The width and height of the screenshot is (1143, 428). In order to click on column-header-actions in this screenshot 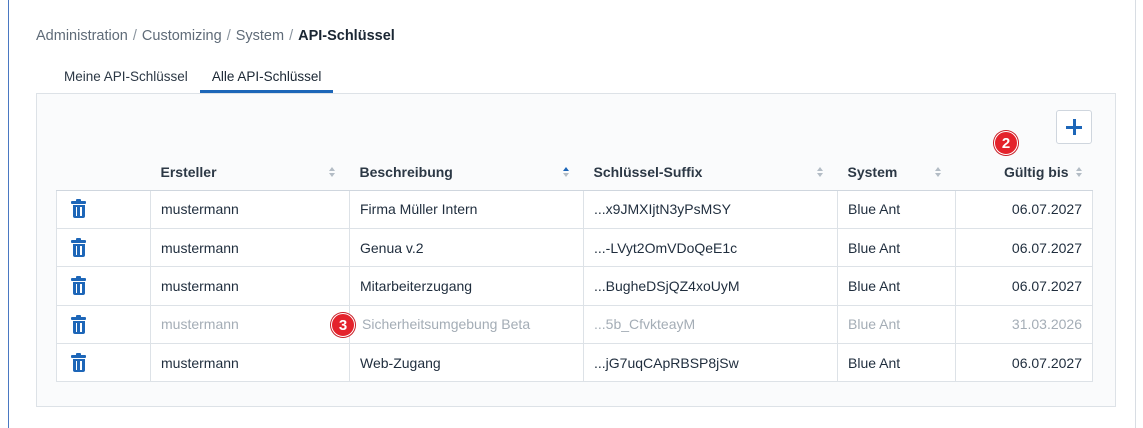, I will do `click(103, 172)`.